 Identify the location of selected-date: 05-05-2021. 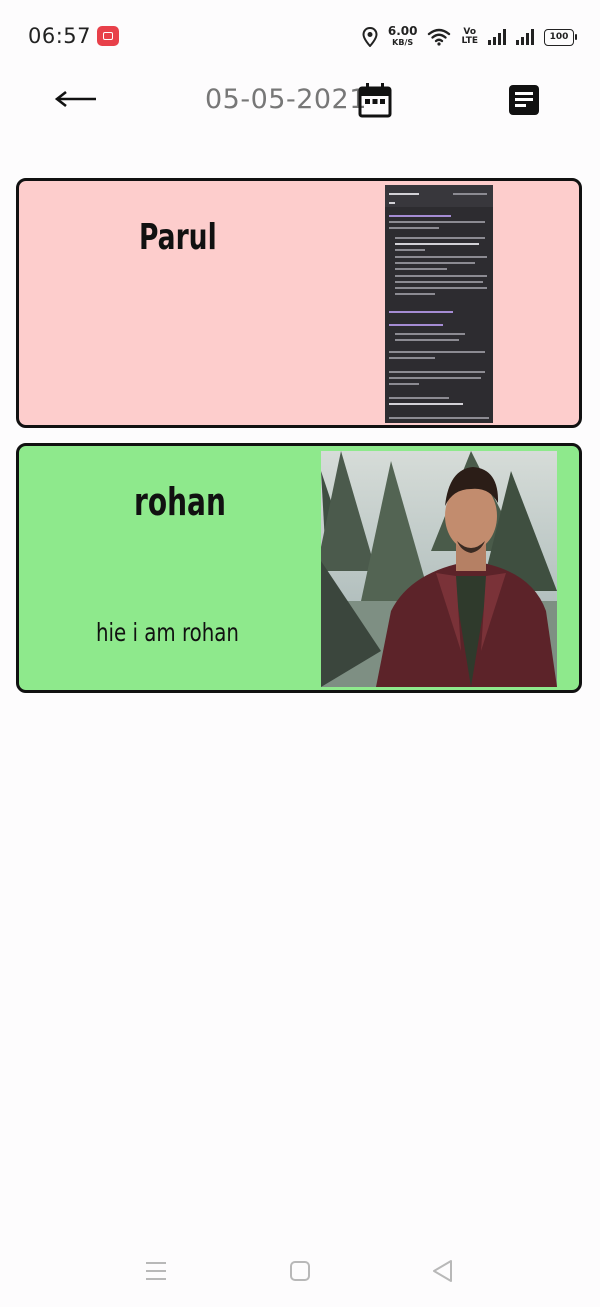
(286, 99).